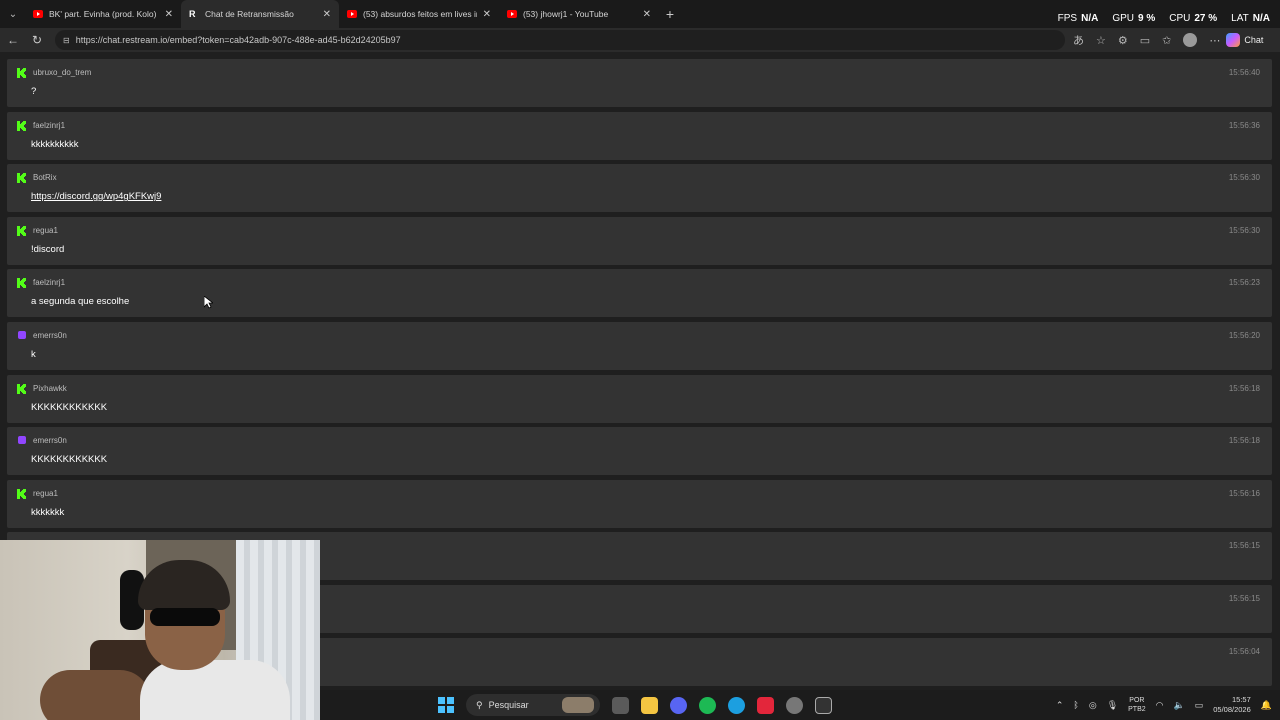 The width and height of the screenshot is (1280, 720). Describe the element at coordinates (1093, 705) in the screenshot. I see `security-icon: ◎` at that location.